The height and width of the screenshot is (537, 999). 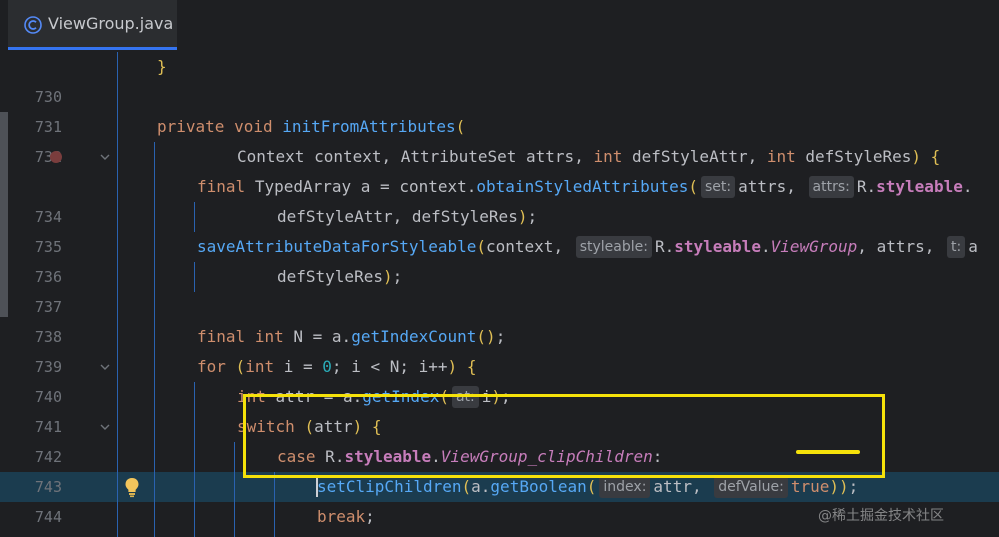 I want to click on line-number: 745, so click(x=31, y=534).